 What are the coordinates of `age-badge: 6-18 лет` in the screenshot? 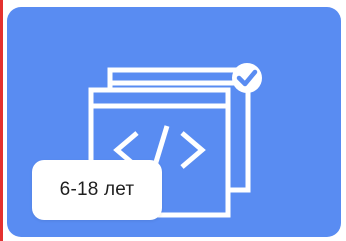 It's located at (97, 190).